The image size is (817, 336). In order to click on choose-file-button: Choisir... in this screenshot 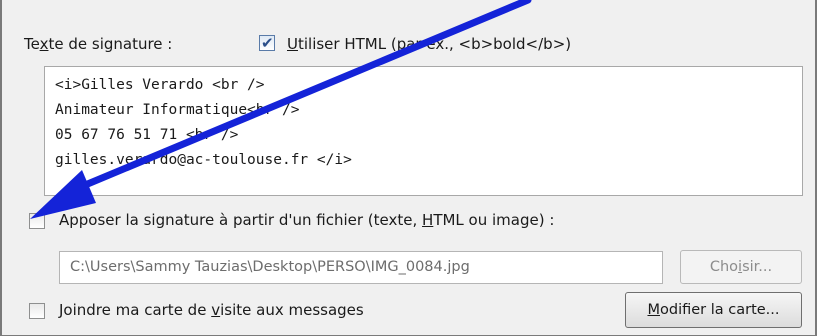, I will do `click(741, 267)`.